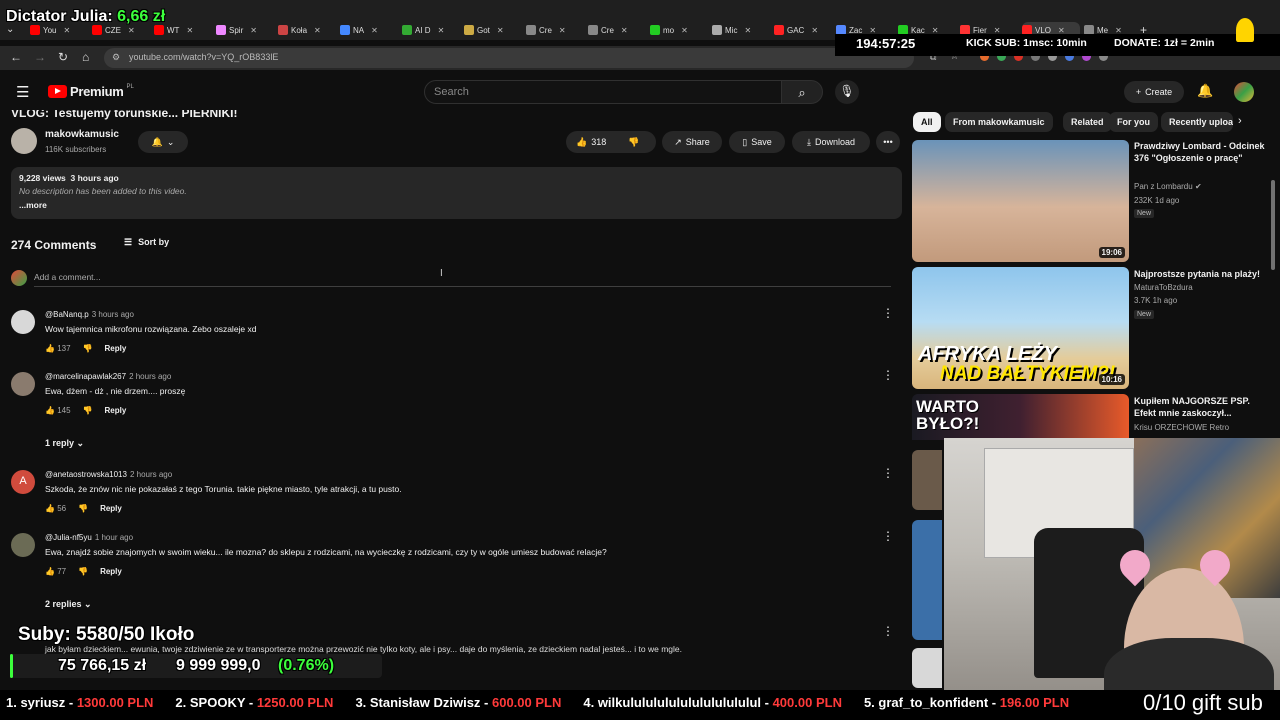 Image resolution: width=1280 pixels, height=720 pixels. I want to click on comment-author: @Julia-nf5yu, so click(68, 537).